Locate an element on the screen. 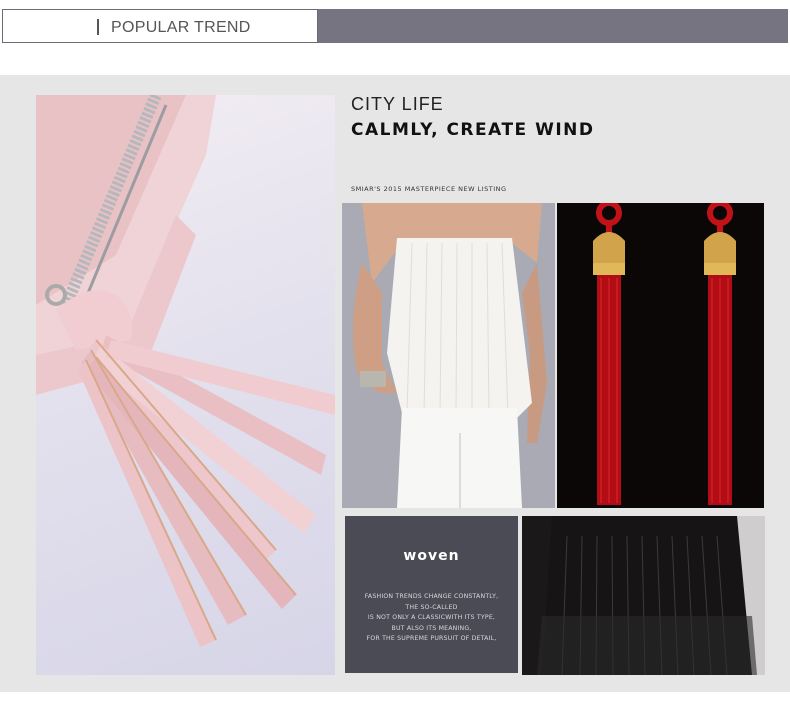 This screenshot has height=709, width=790. woven-line: THE SO-CALLED is located at coordinates (431, 607).